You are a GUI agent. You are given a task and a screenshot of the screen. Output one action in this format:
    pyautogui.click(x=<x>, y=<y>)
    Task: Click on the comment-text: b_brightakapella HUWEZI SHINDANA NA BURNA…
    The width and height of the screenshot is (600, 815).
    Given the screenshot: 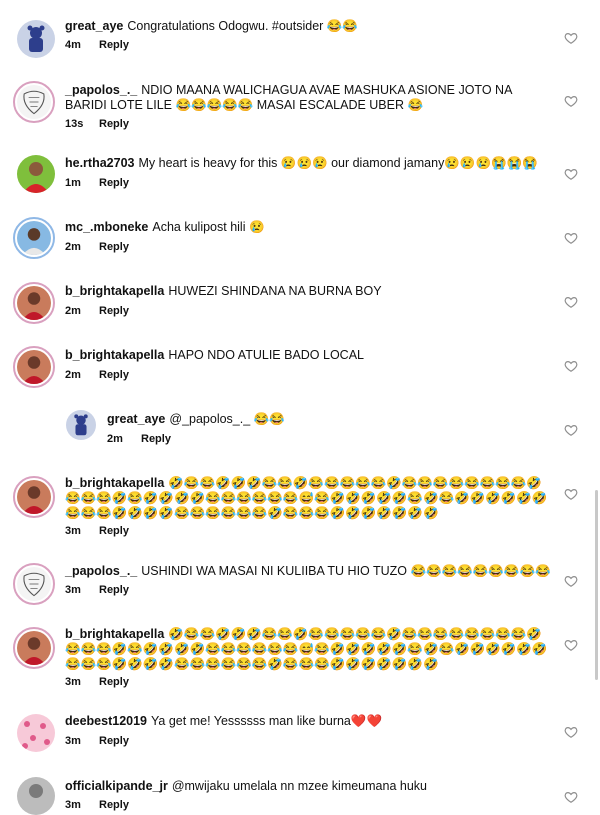 What is the action you would take?
    pyautogui.click(x=310, y=291)
    